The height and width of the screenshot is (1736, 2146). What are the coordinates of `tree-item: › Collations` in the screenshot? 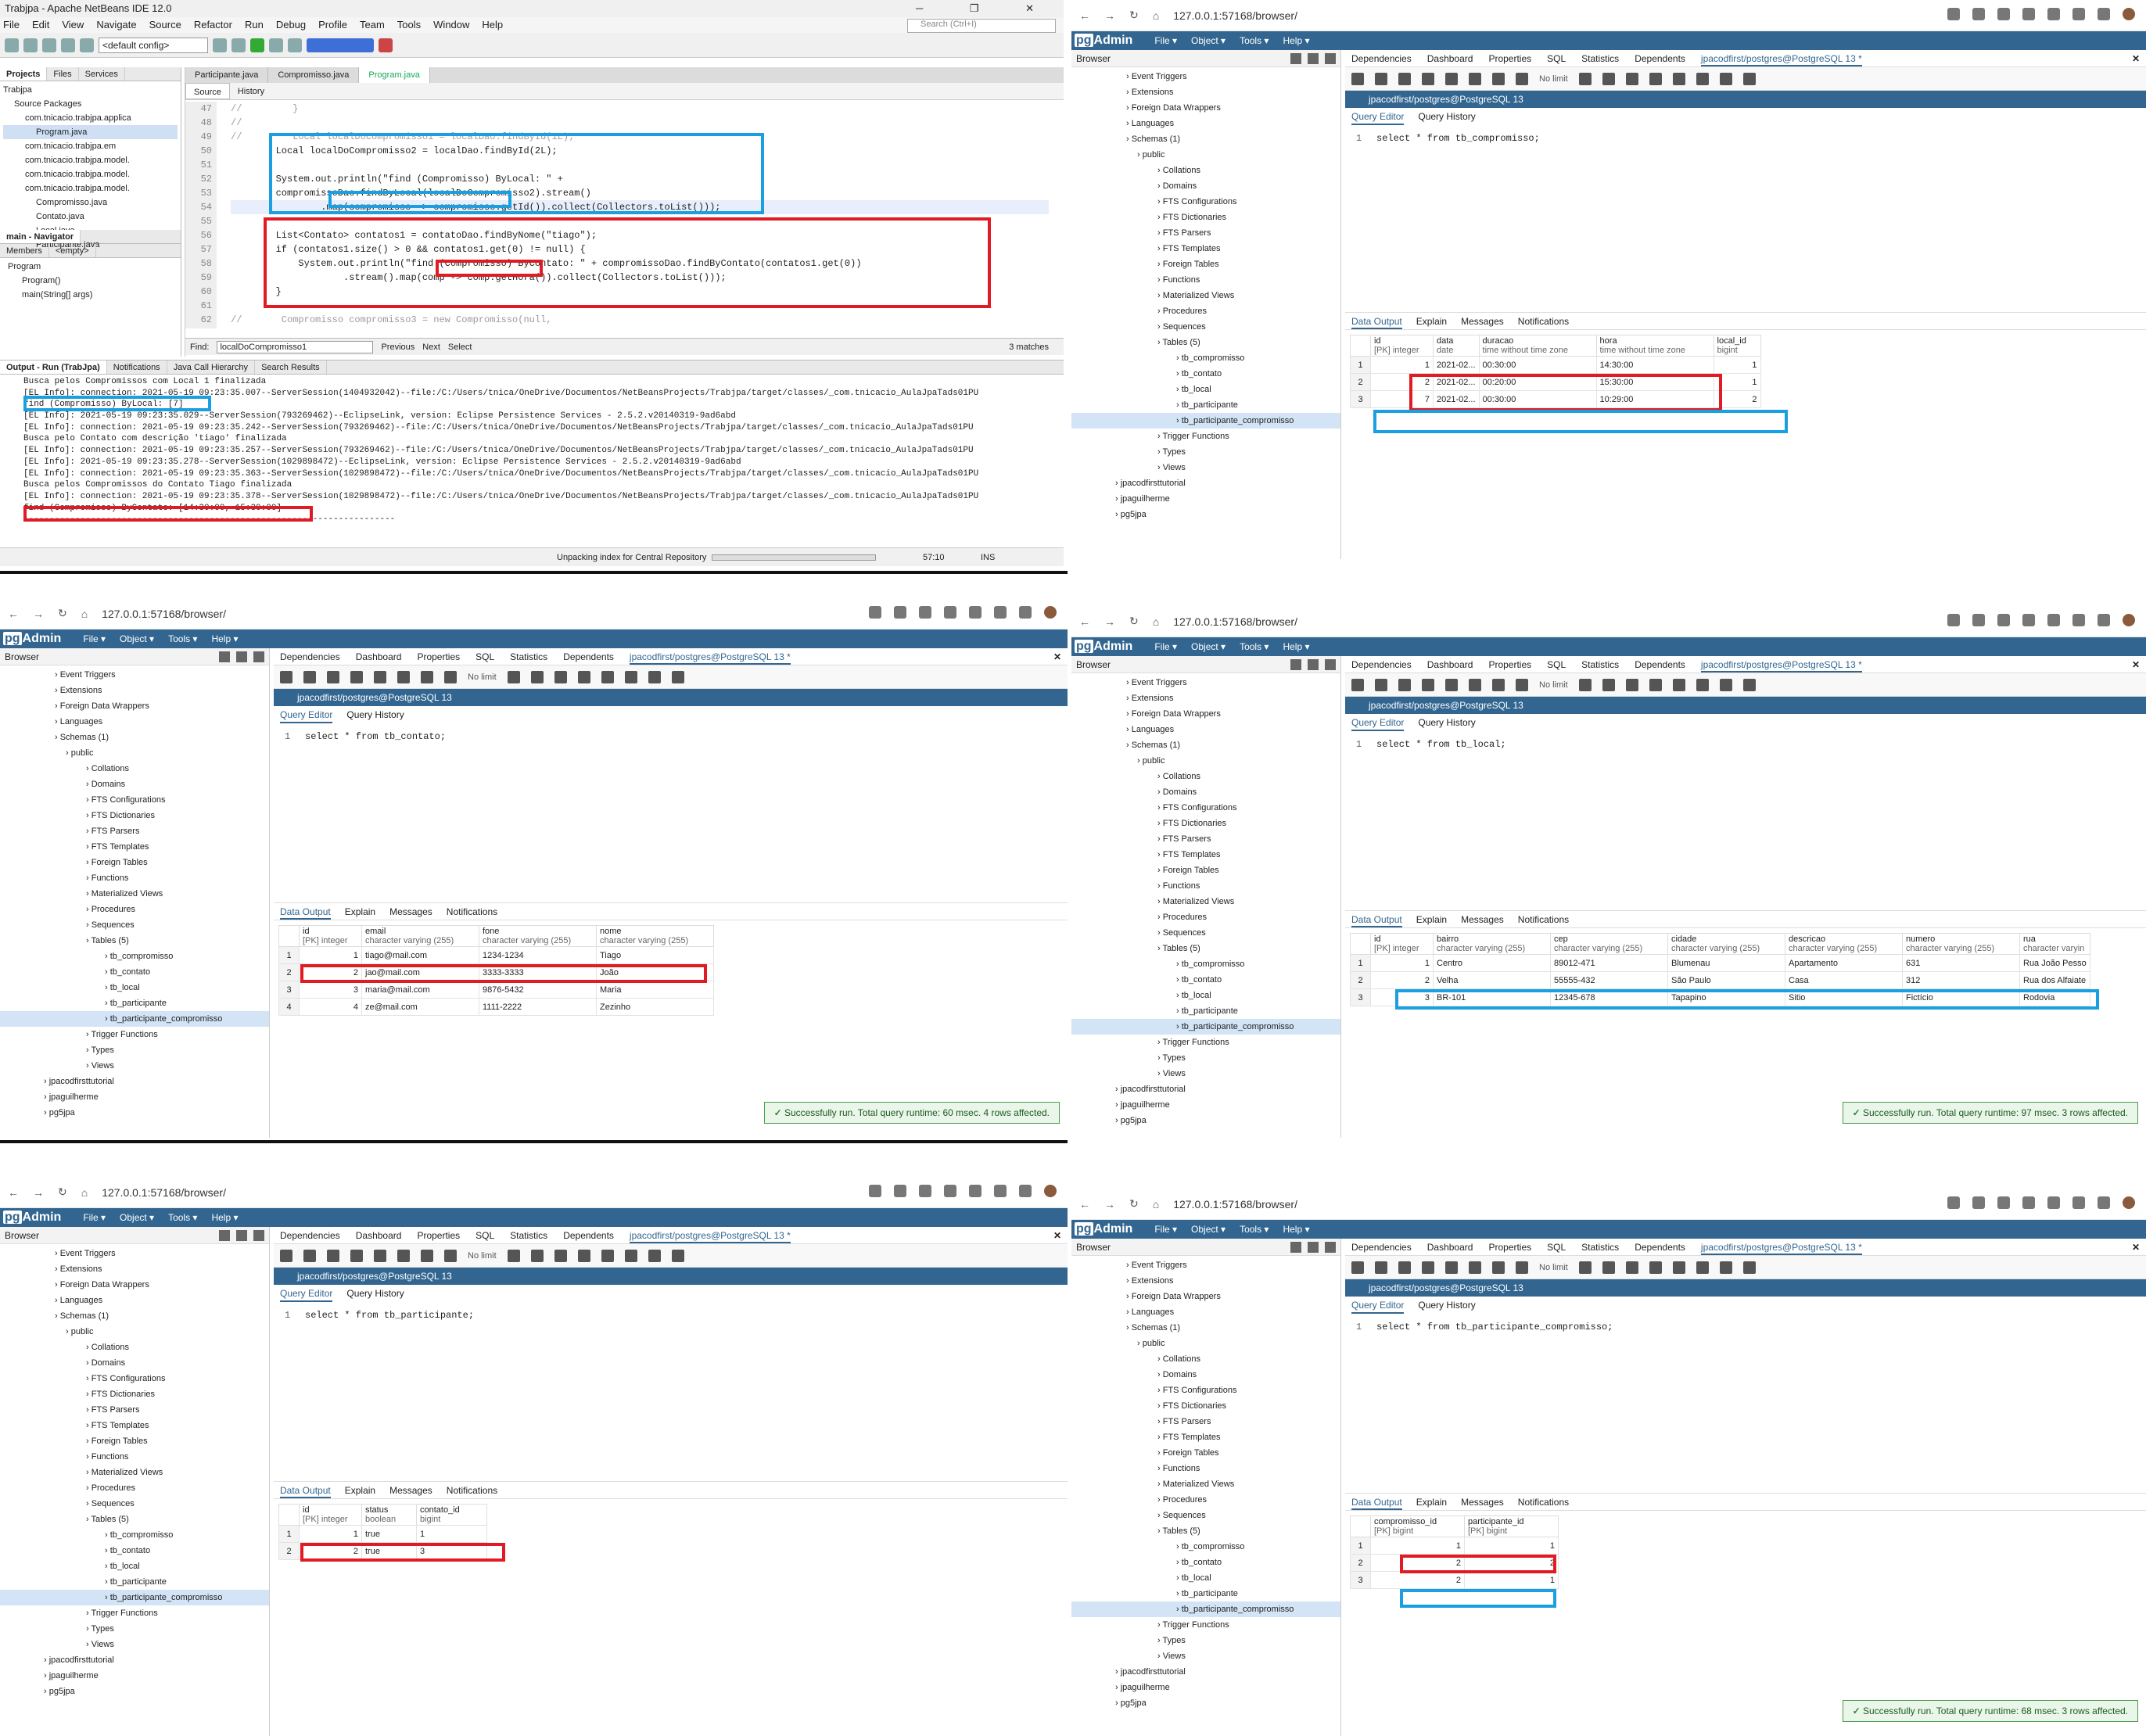 It's located at (1205, 777).